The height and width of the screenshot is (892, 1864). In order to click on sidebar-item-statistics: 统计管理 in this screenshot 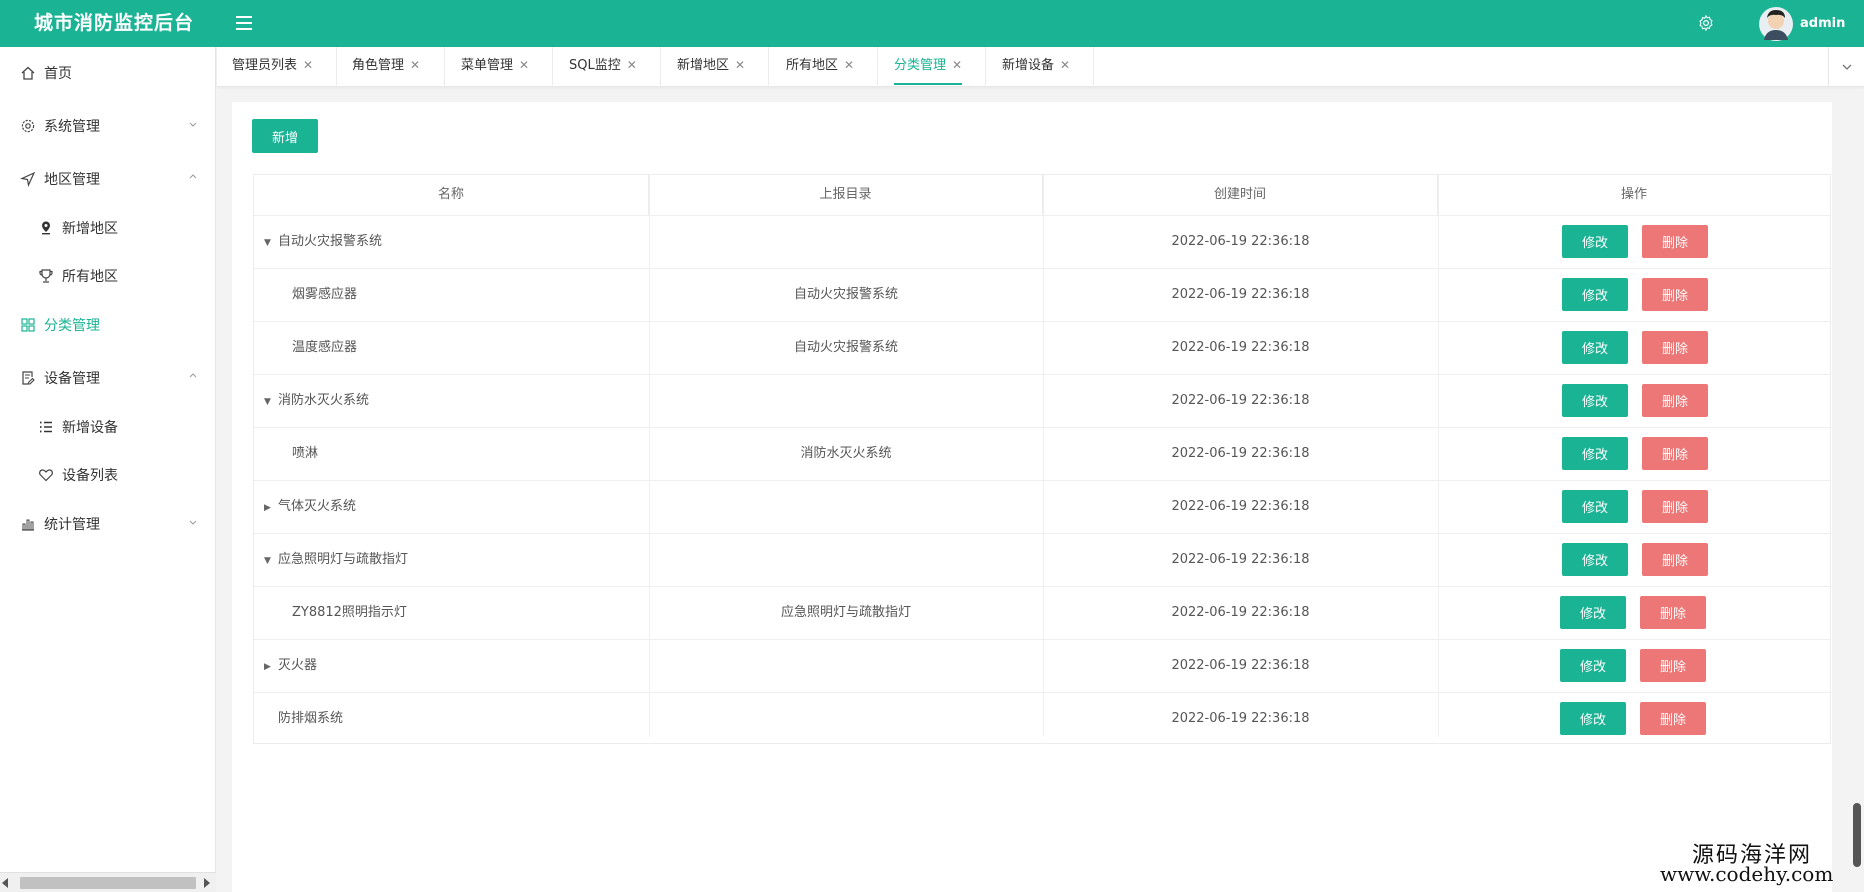, I will do `click(108, 524)`.